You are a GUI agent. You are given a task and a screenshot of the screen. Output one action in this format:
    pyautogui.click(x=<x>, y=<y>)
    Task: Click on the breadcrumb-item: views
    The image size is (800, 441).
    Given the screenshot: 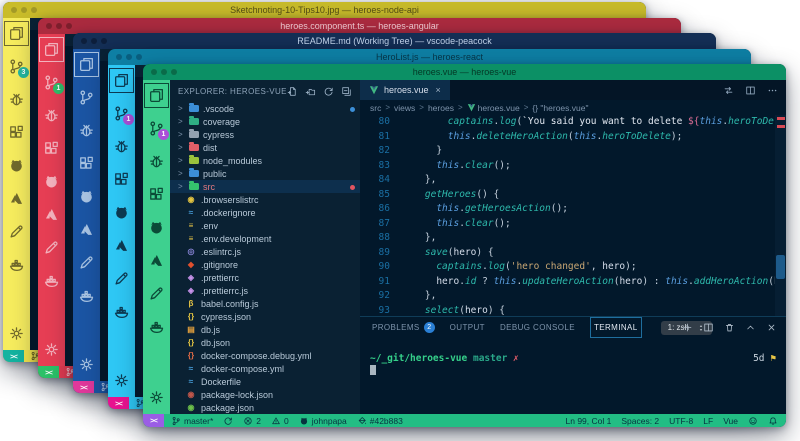 What is the action you would take?
    pyautogui.click(x=404, y=108)
    